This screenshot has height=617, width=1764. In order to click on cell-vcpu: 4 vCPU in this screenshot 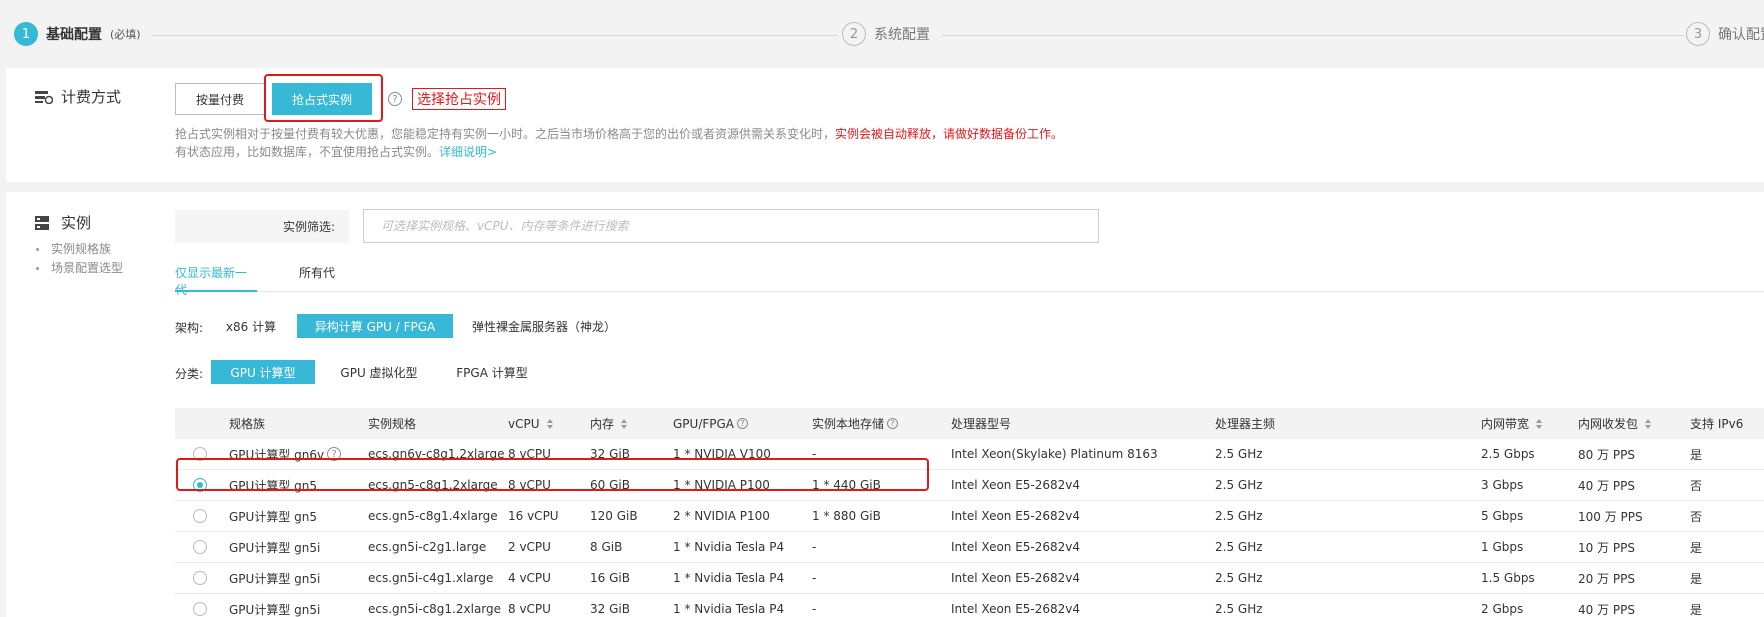, I will do `click(529, 578)`.